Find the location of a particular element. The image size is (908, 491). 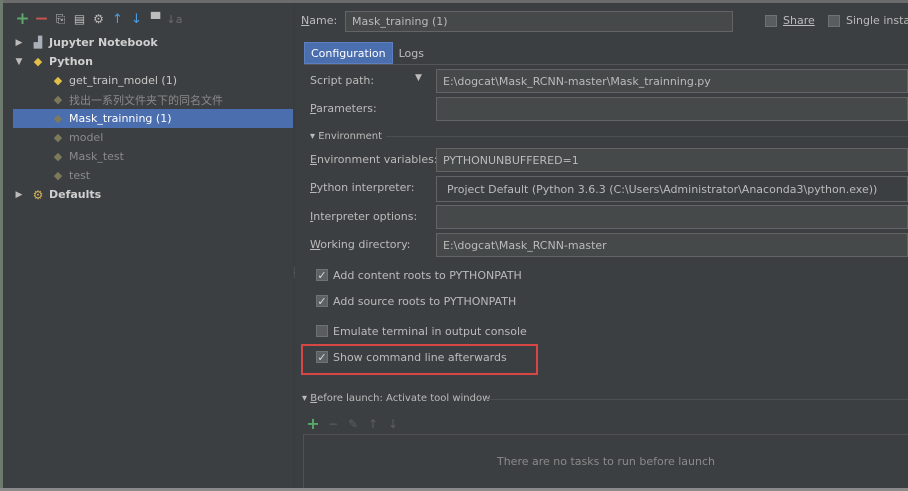

tree-item-label: model is located at coordinates (86, 137).